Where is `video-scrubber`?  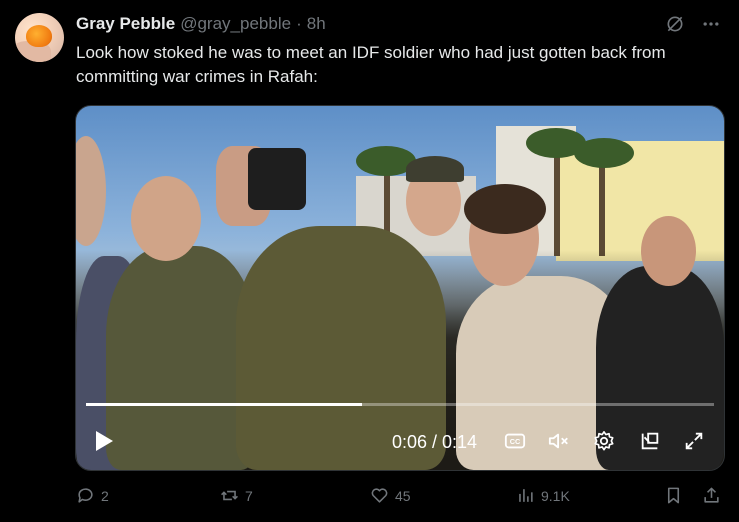
video-scrubber is located at coordinates (400, 404).